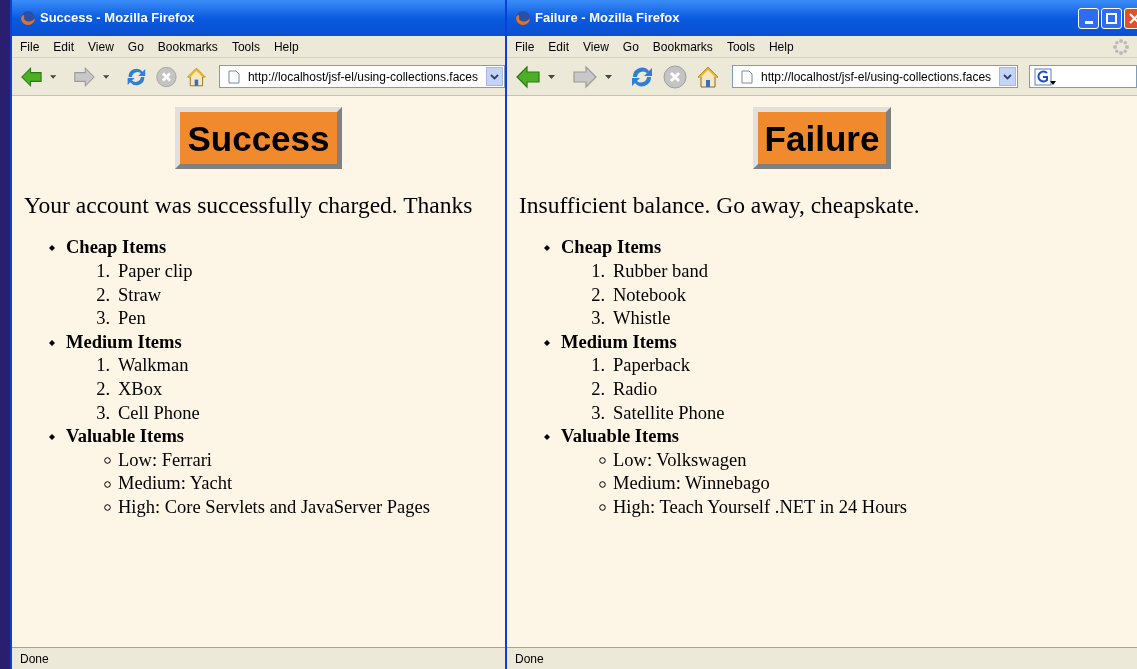 Image resolution: width=1137 pixels, height=669 pixels. I want to click on maximize-icon, so click(1111, 18).